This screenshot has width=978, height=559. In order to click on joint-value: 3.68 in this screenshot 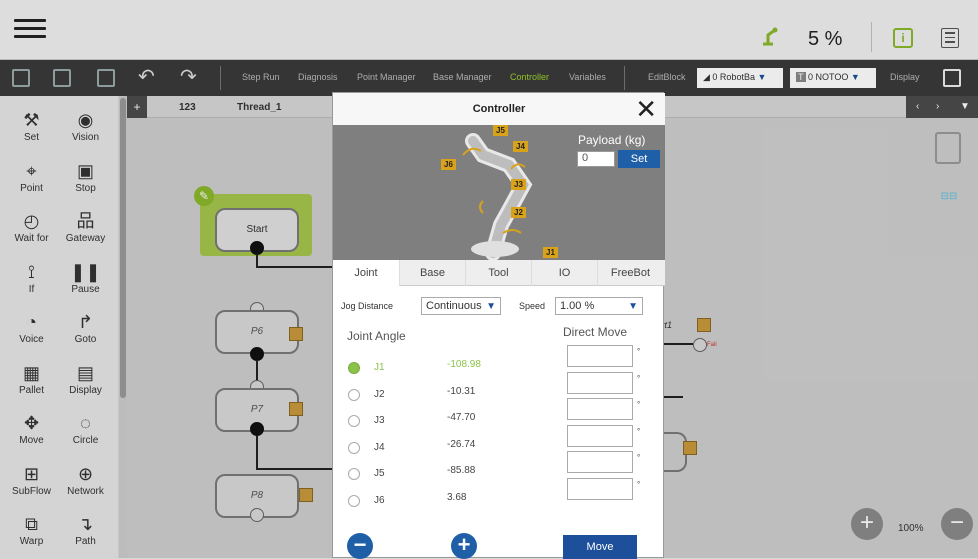, I will do `click(457, 497)`.